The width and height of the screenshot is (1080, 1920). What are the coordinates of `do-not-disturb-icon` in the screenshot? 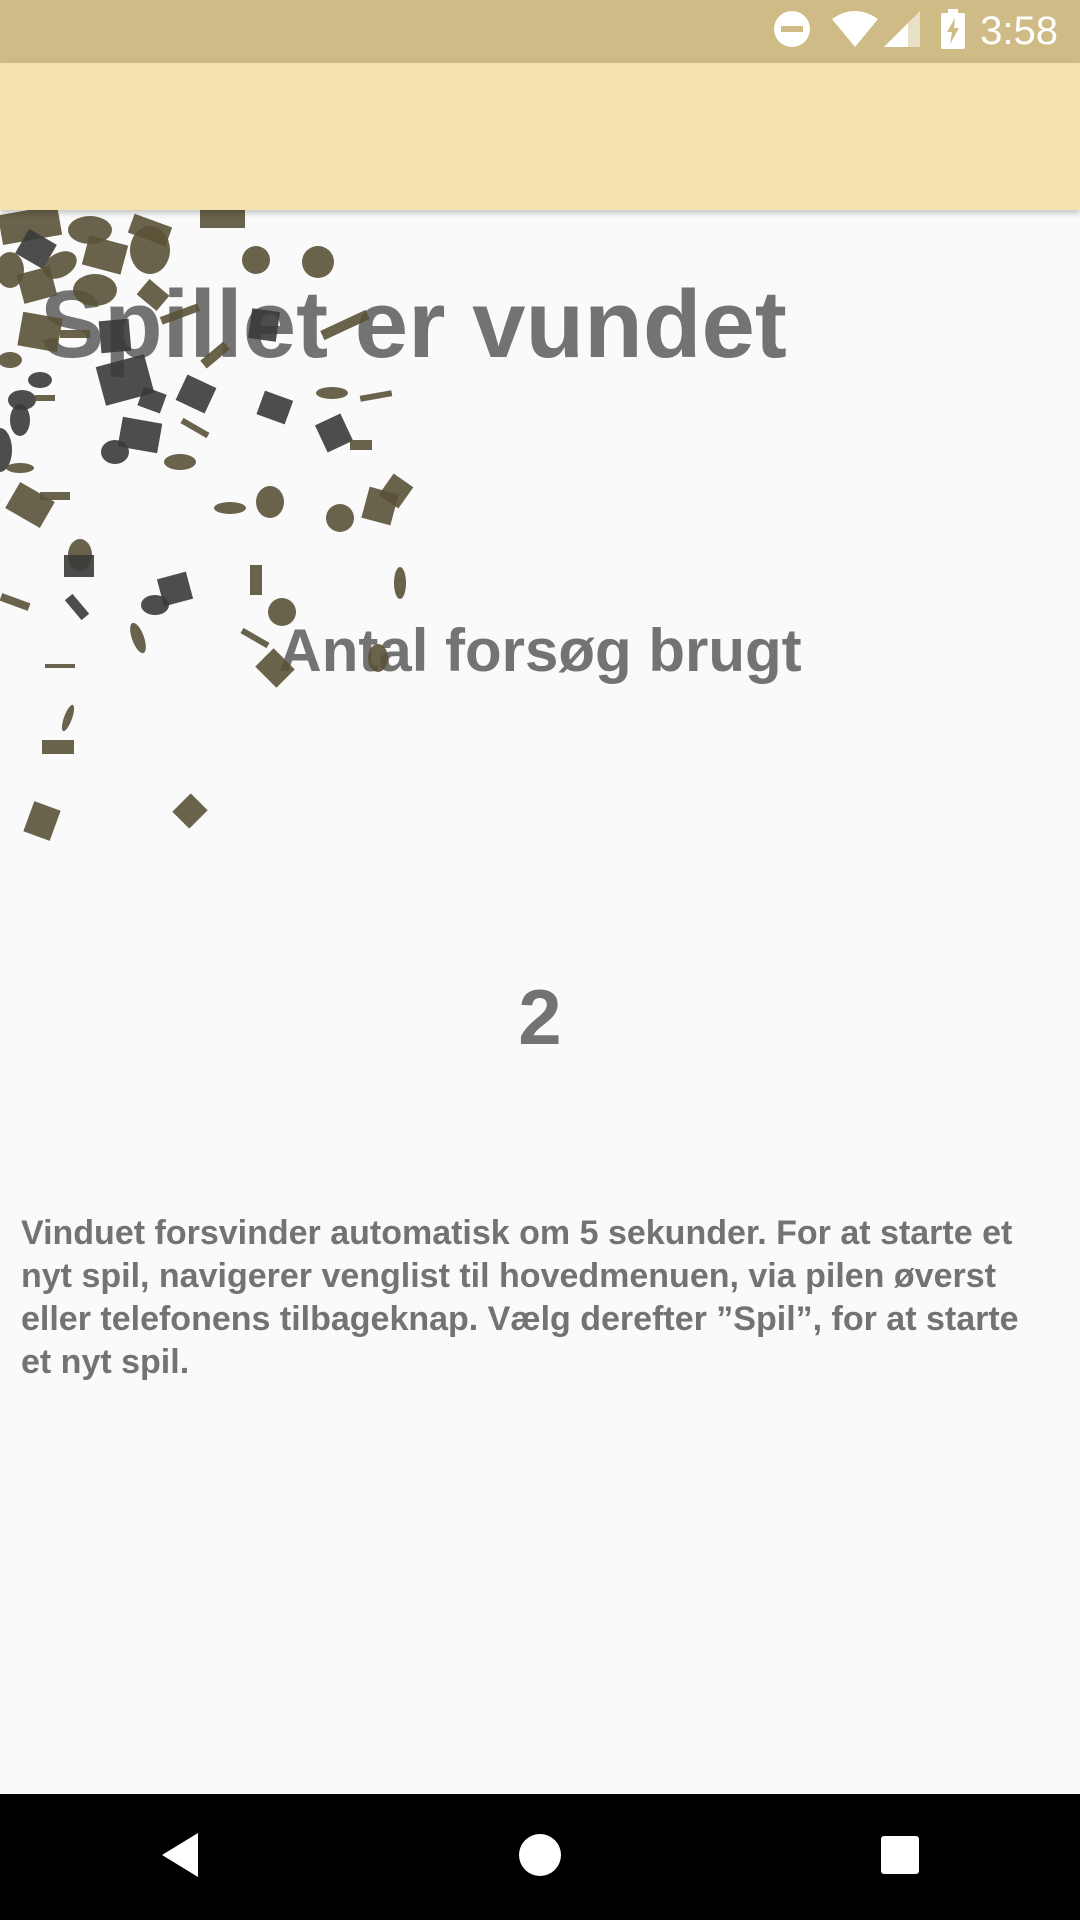 It's located at (792, 31).